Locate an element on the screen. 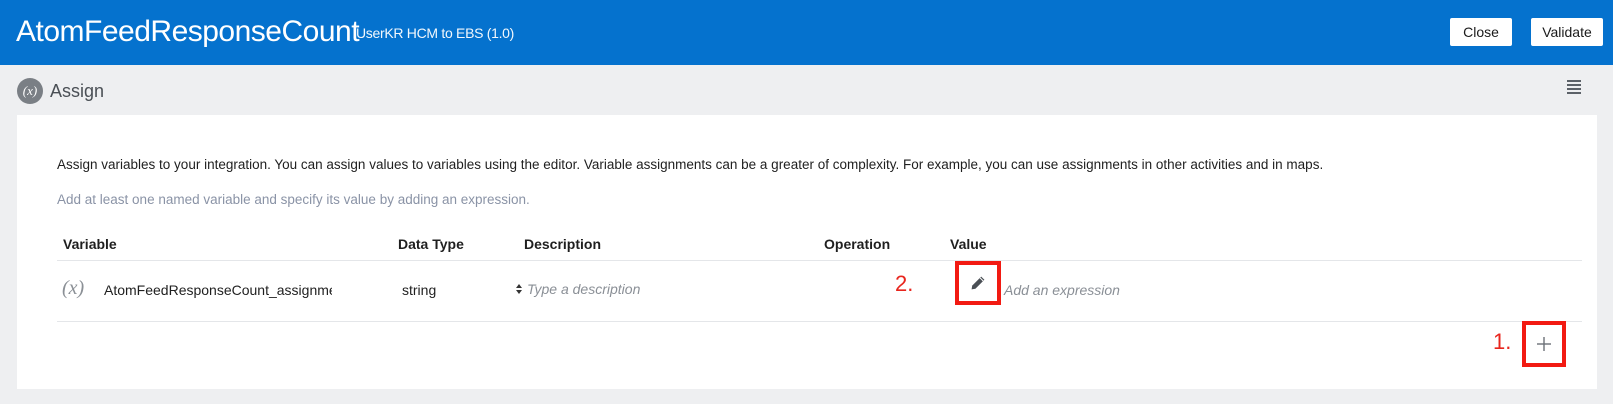 This screenshot has height=404, width=1613. column-header-variable: Variable is located at coordinates (90, 244).